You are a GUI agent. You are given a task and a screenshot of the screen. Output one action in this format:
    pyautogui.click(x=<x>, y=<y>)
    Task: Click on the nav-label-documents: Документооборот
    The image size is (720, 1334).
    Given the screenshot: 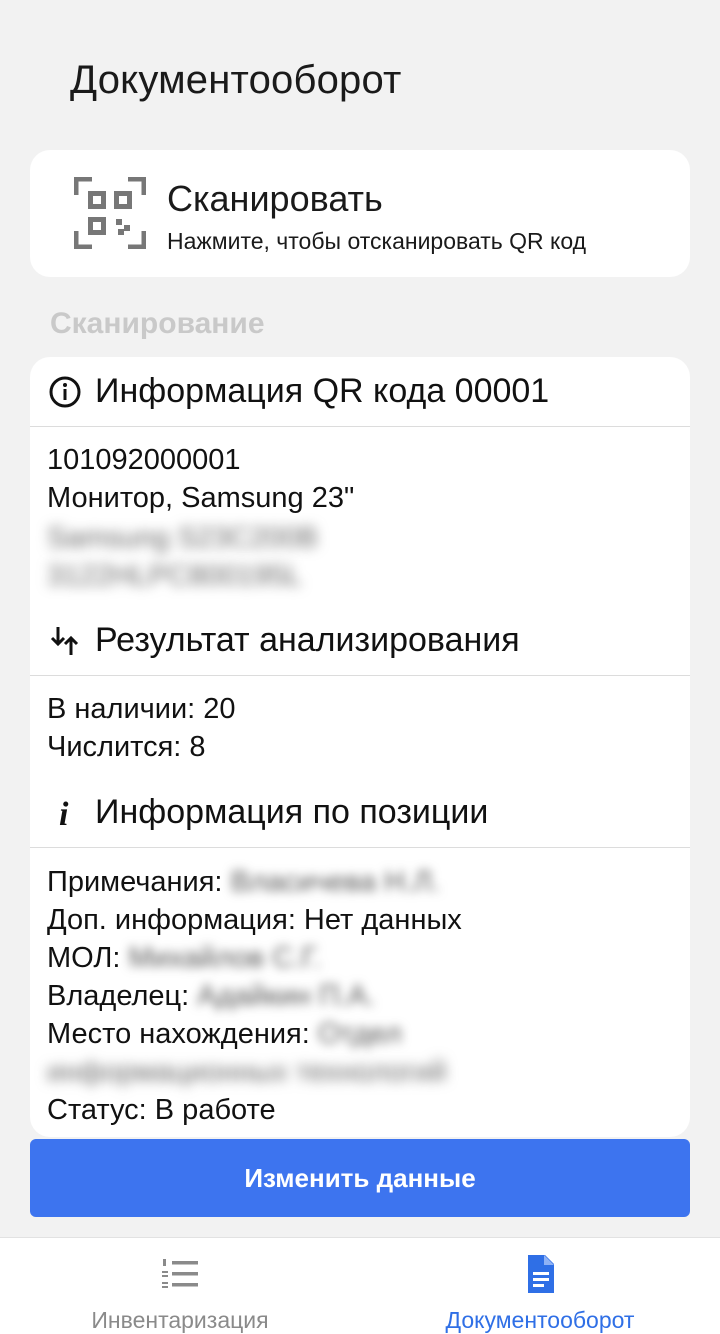 What is the action you would take?
    pyautogui.click(x=540, y=1320)
    